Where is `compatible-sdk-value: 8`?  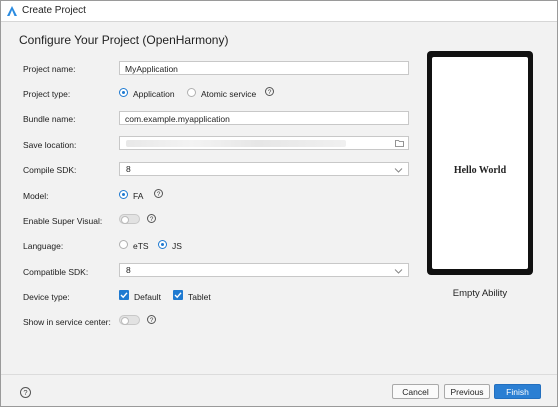 compatible-sdk-value: 8 is located at coordinates (128, 270).